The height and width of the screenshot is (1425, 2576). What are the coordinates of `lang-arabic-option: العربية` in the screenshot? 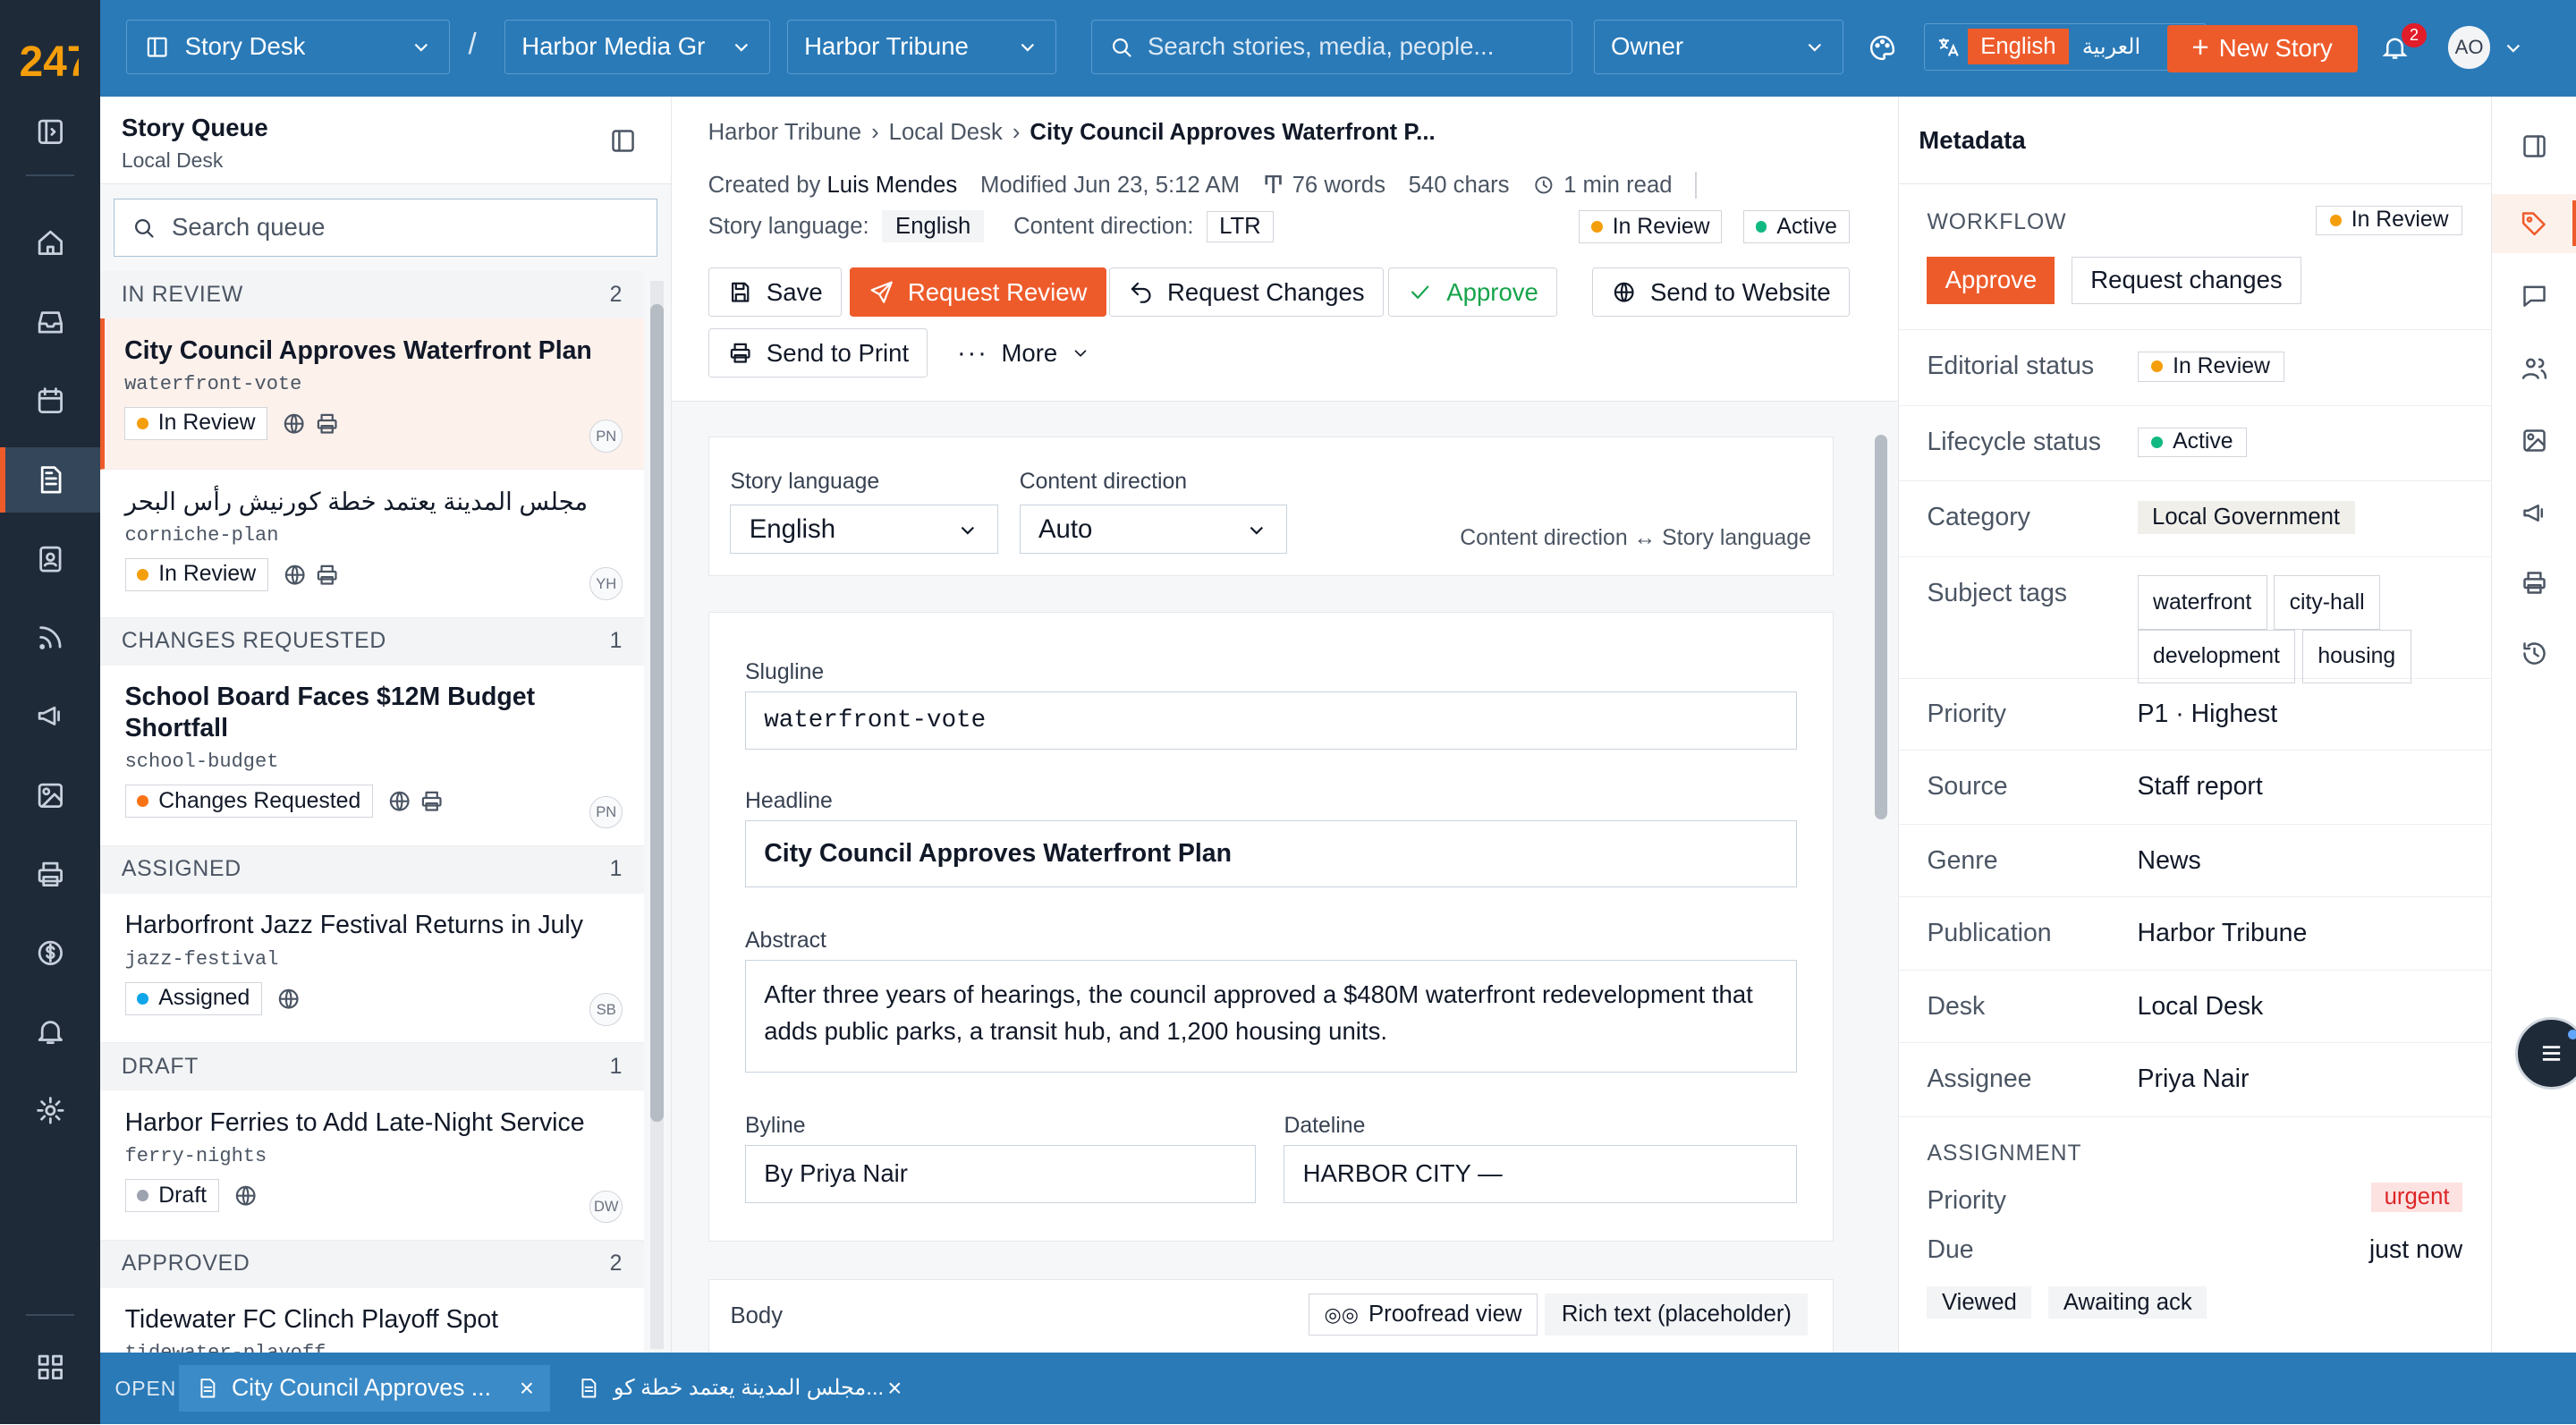 It's located at (2111, 47).